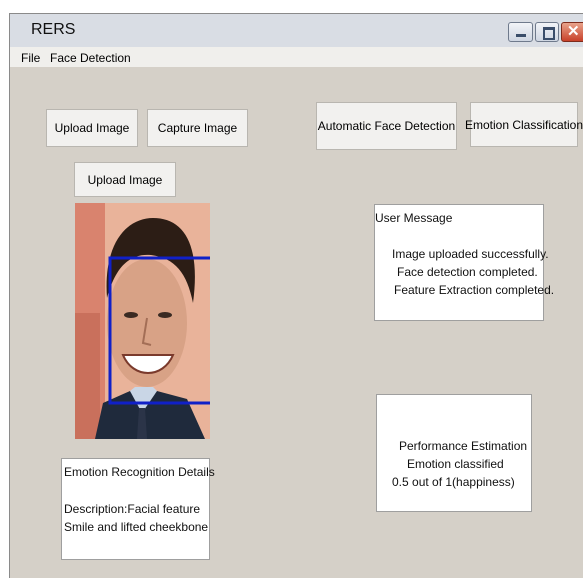 The height and width of the screenshot is (578, 583). What do you see at coordinates (463, 446) in the screenshot?
I see `performance-line: Performance Estimation` at bounding box center [463, 446].